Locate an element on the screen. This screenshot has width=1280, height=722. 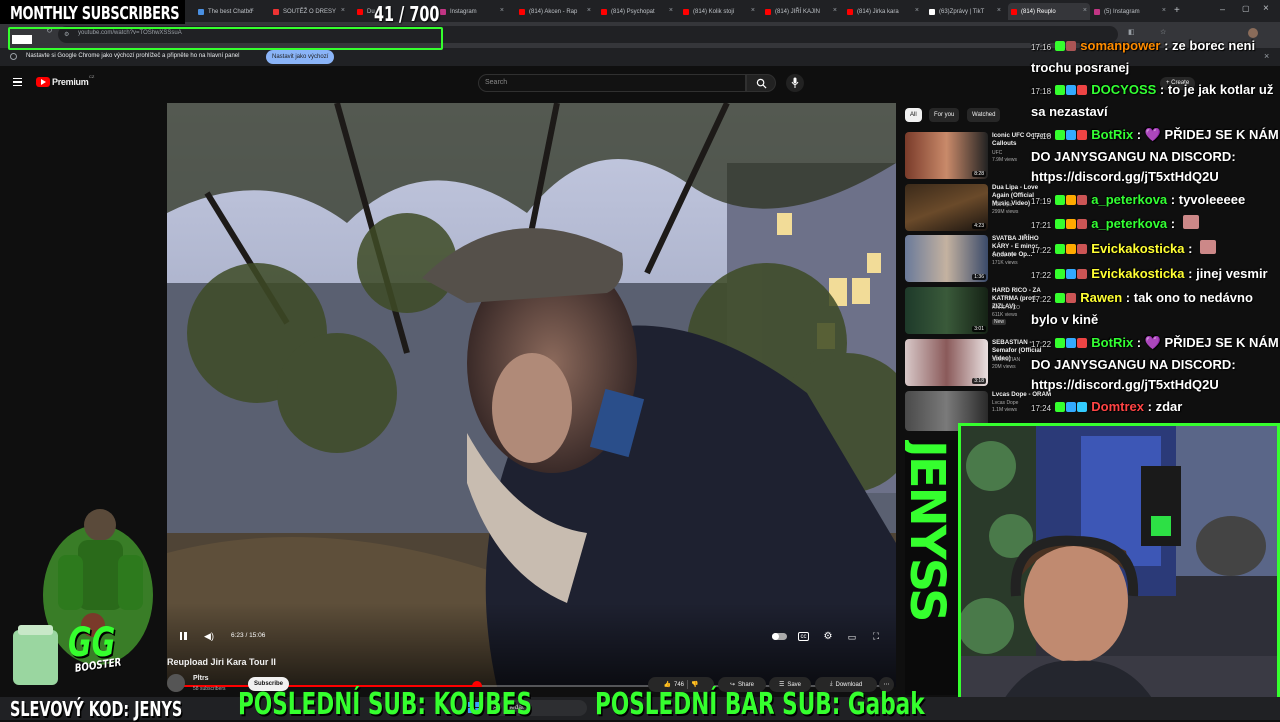
search-button is located at coordinates (761, 83).